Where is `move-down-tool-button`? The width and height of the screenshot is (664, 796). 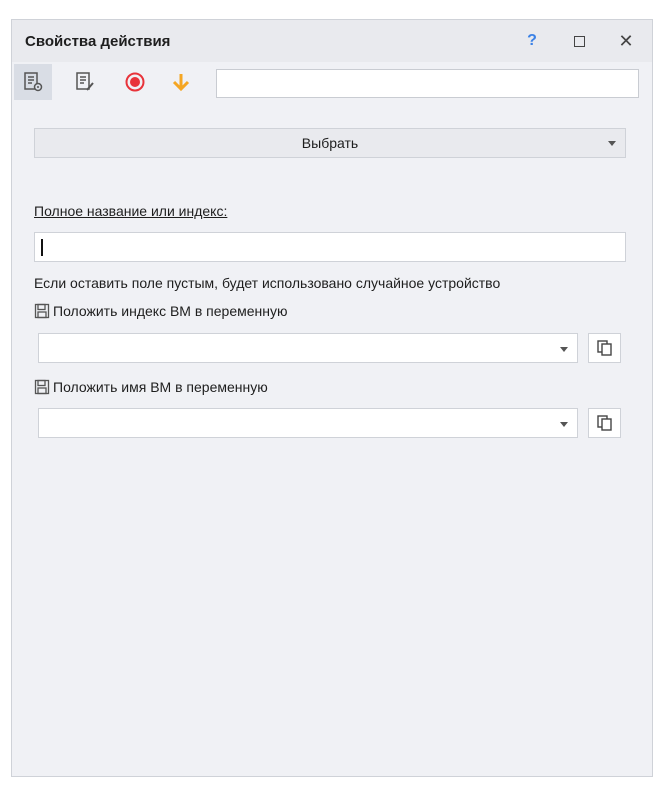 move-down-tool-button is located at coordinates (181, 82).